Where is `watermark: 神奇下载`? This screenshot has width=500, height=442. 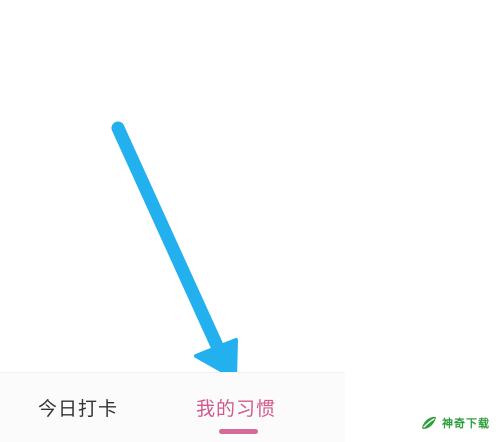 watermark: 神奇下载 is located at coordinates (458, 423).